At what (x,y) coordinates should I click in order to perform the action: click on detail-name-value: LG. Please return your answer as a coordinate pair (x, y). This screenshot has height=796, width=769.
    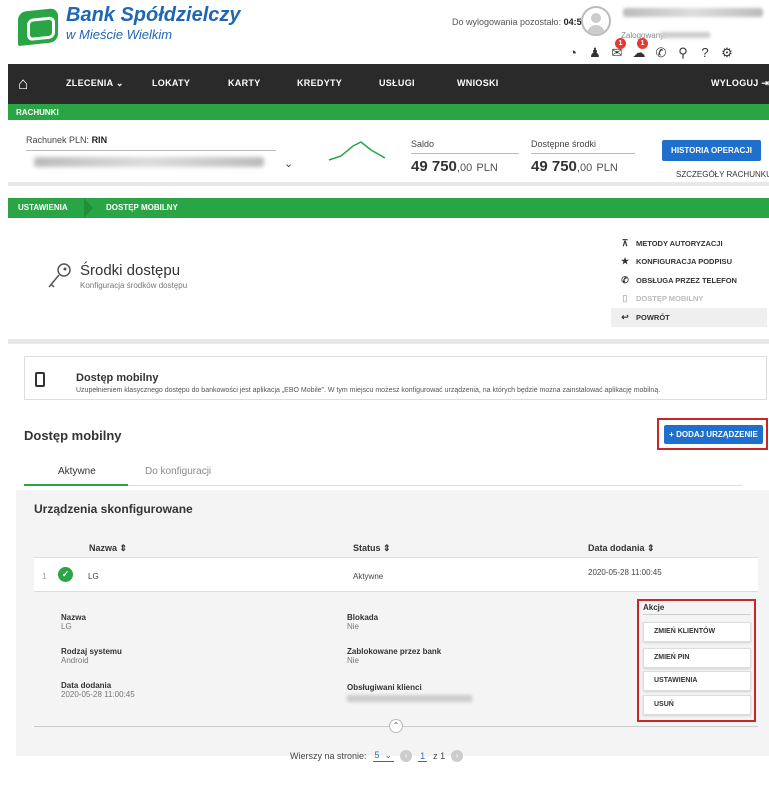
    Looking at the image, I should click on (66, 626).